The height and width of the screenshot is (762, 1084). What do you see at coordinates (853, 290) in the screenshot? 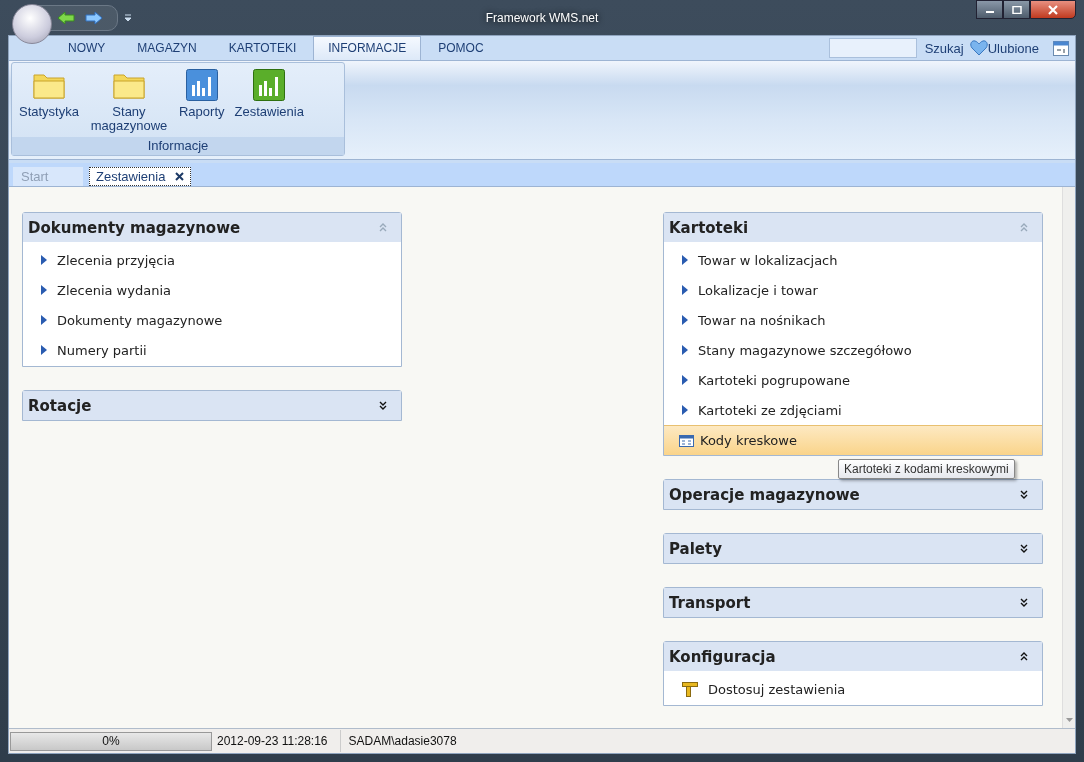
I see `panel-link: Lokalizacje i towar` at bounding box center [853, 290].